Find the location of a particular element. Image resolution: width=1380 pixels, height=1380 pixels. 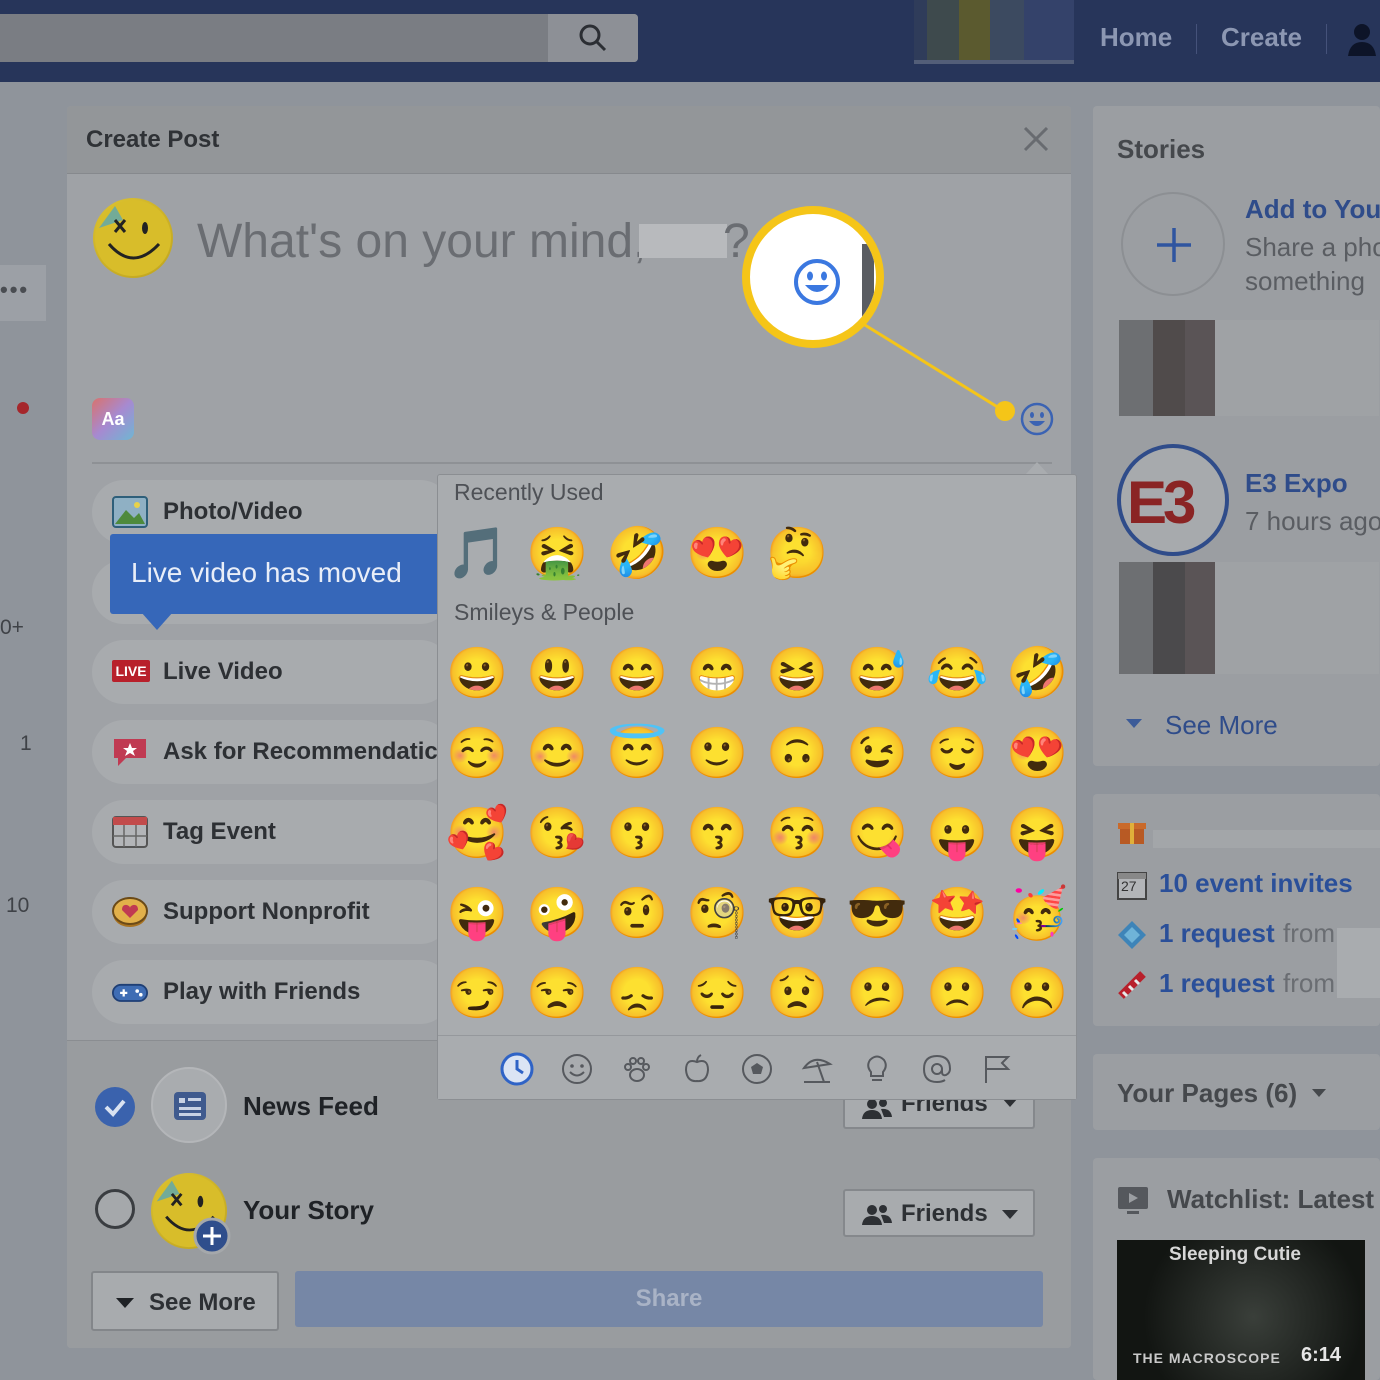

search-input is located at coordinates (319, 38).